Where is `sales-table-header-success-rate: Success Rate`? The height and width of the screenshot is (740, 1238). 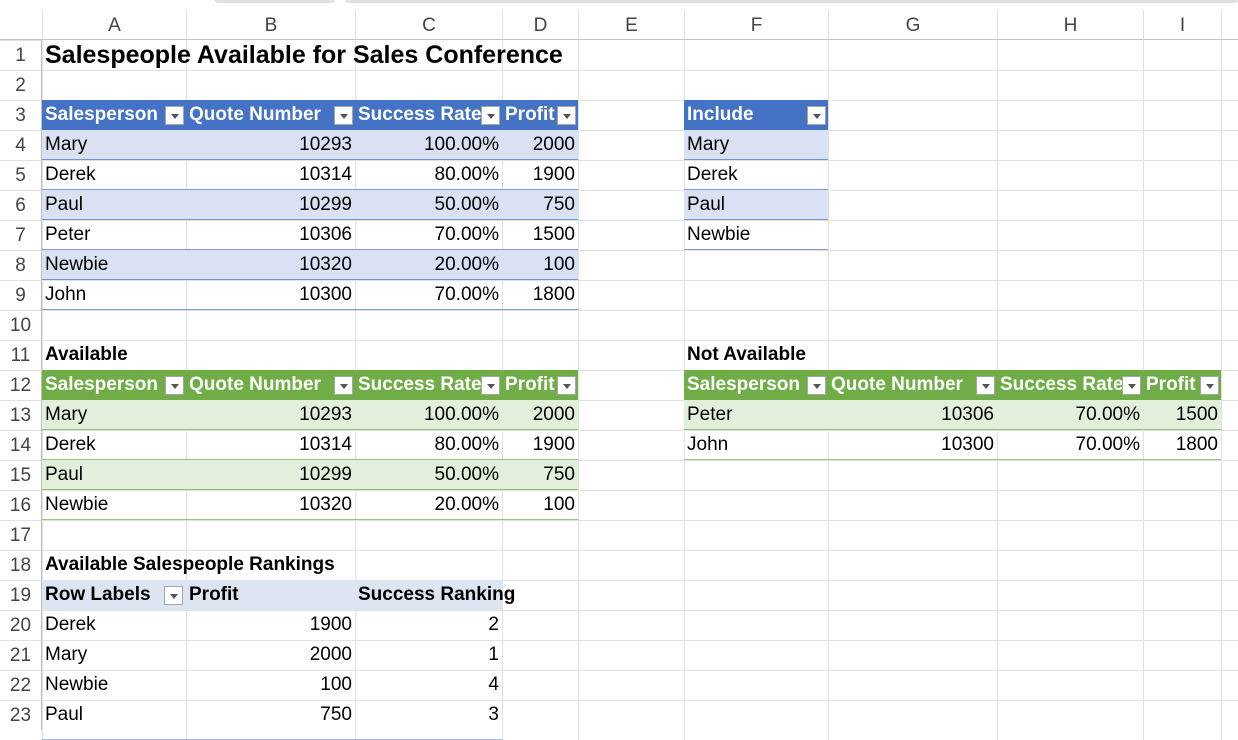 sales-table-header-success-rate: Success Rate is located at coordinates (418, 115).